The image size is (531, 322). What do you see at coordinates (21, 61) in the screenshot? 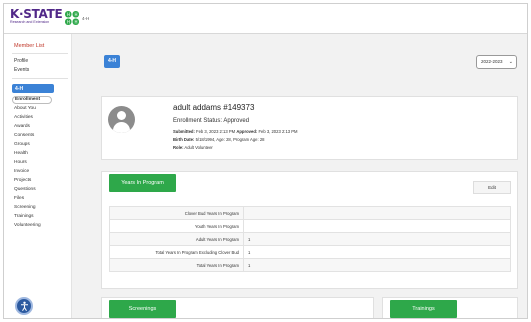
I see `sidebar-link-profile: Profile` at bounding box center [21, 61].